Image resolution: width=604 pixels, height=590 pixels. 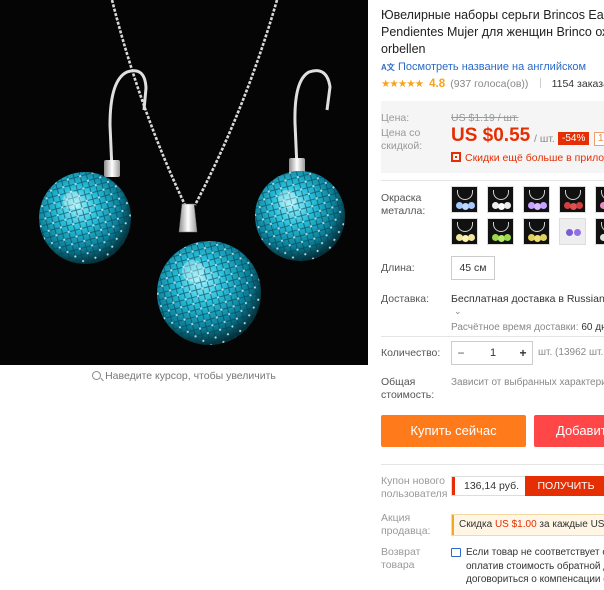 I want to click on translate-icon: A文, so click(x=388, y=67).